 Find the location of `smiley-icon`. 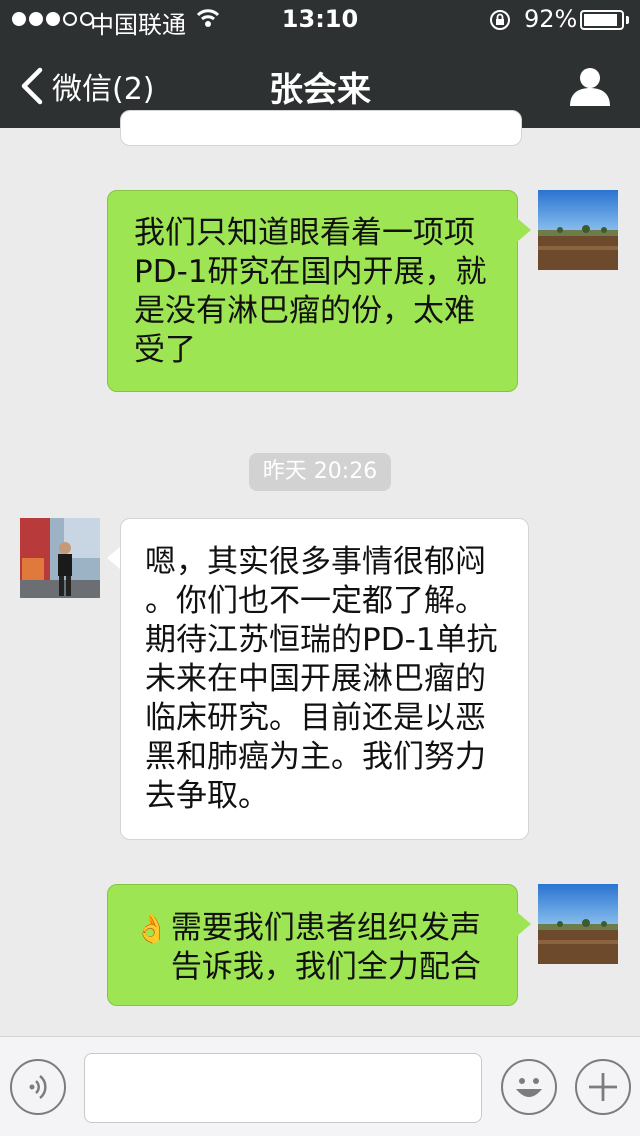

smiley-icon is located at coordinates (529, 1087).